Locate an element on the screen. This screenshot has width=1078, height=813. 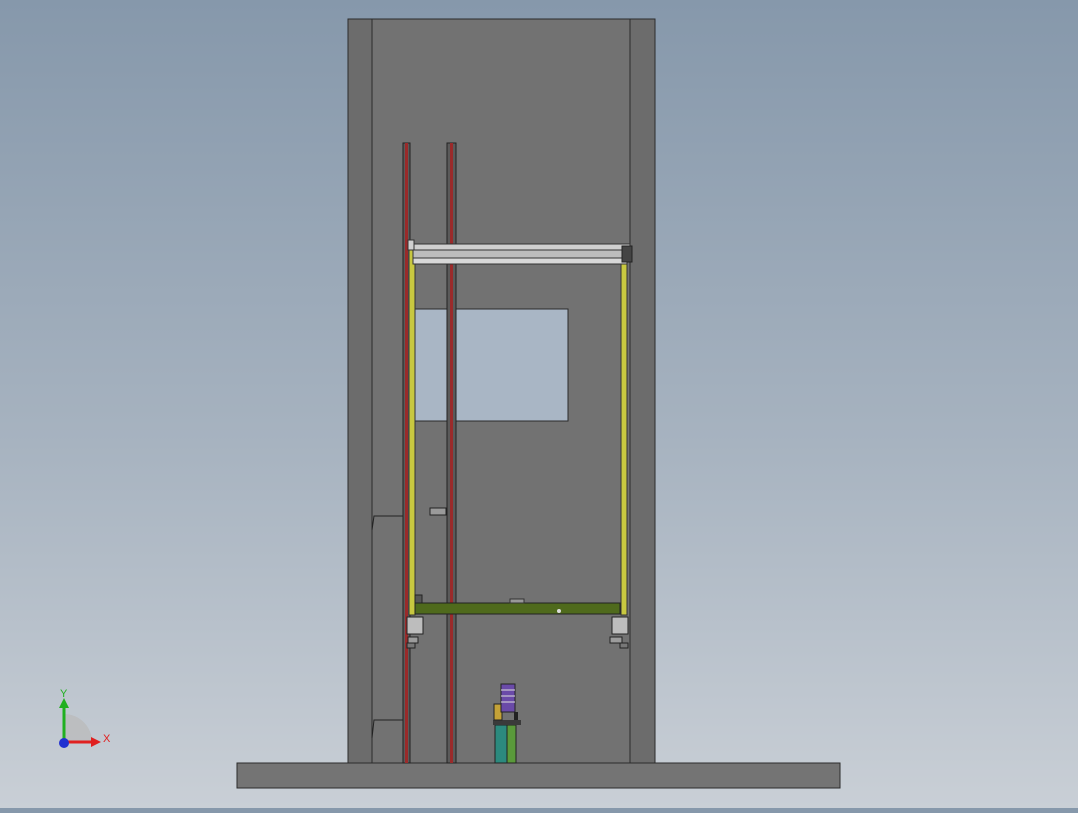
guide-rail-center is located at coordinates (451, 453).